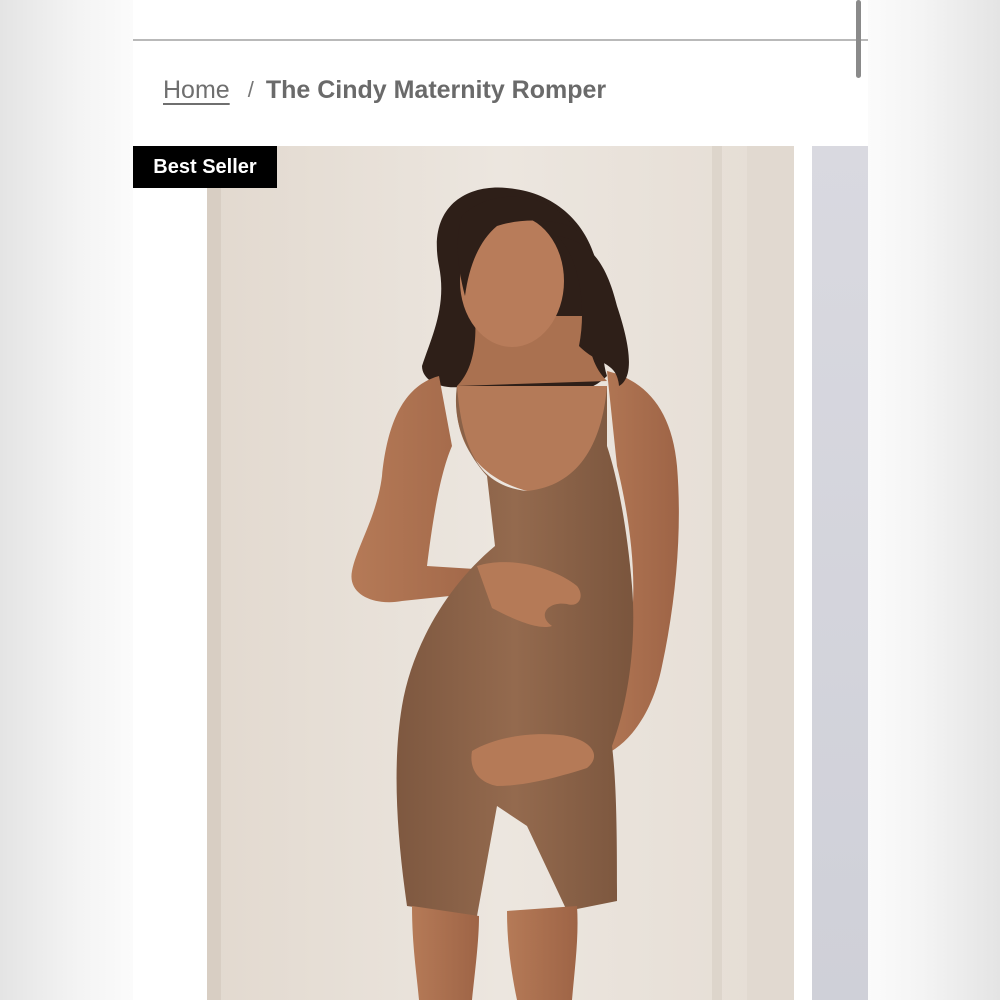 This screenshot has width=1000, height=1000. What do you see at coordinates (205, 167) in the screenshot?
I see `best-seller-badge: Best Seller` at bounding box center [205, 167].